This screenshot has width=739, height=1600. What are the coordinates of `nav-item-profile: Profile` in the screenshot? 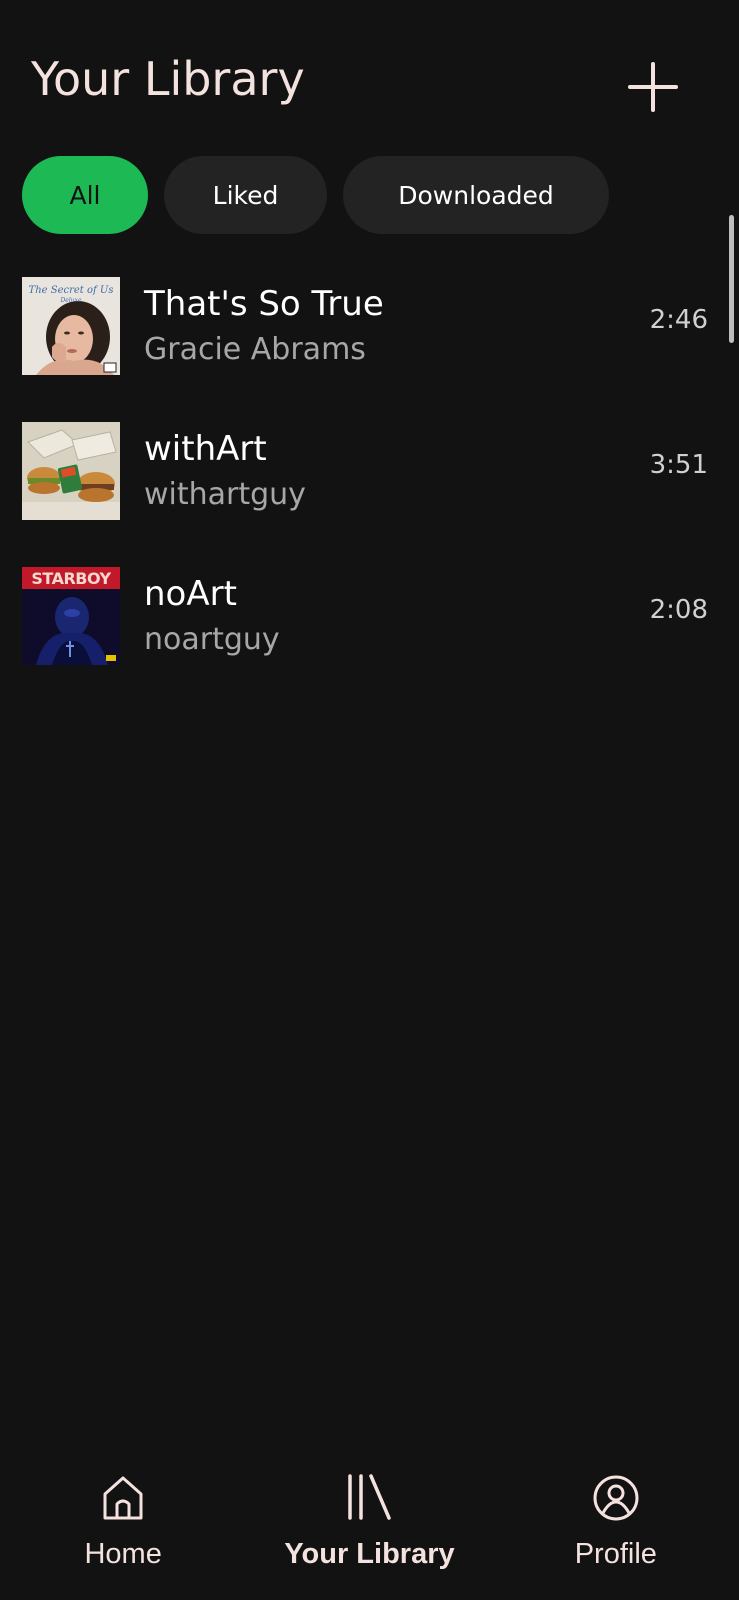 It's located at (616, 1525).